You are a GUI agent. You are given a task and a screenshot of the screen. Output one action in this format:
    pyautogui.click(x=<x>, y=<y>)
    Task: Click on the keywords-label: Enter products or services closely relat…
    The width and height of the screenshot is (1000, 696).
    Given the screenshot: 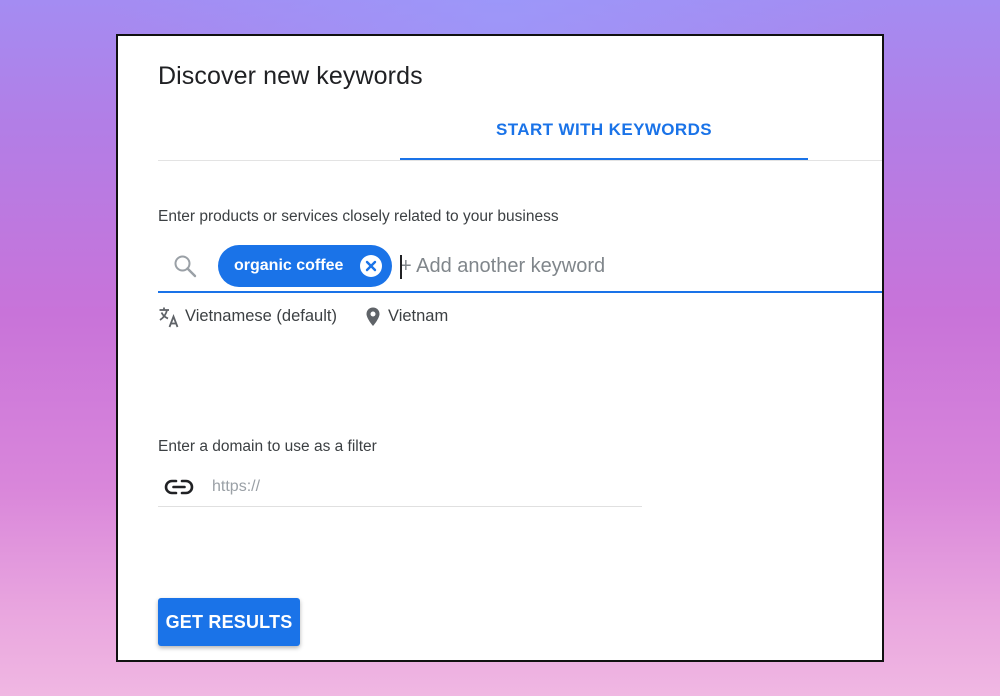 What is the action you would take?
    pyautogui.click(x=358, y=216)
    